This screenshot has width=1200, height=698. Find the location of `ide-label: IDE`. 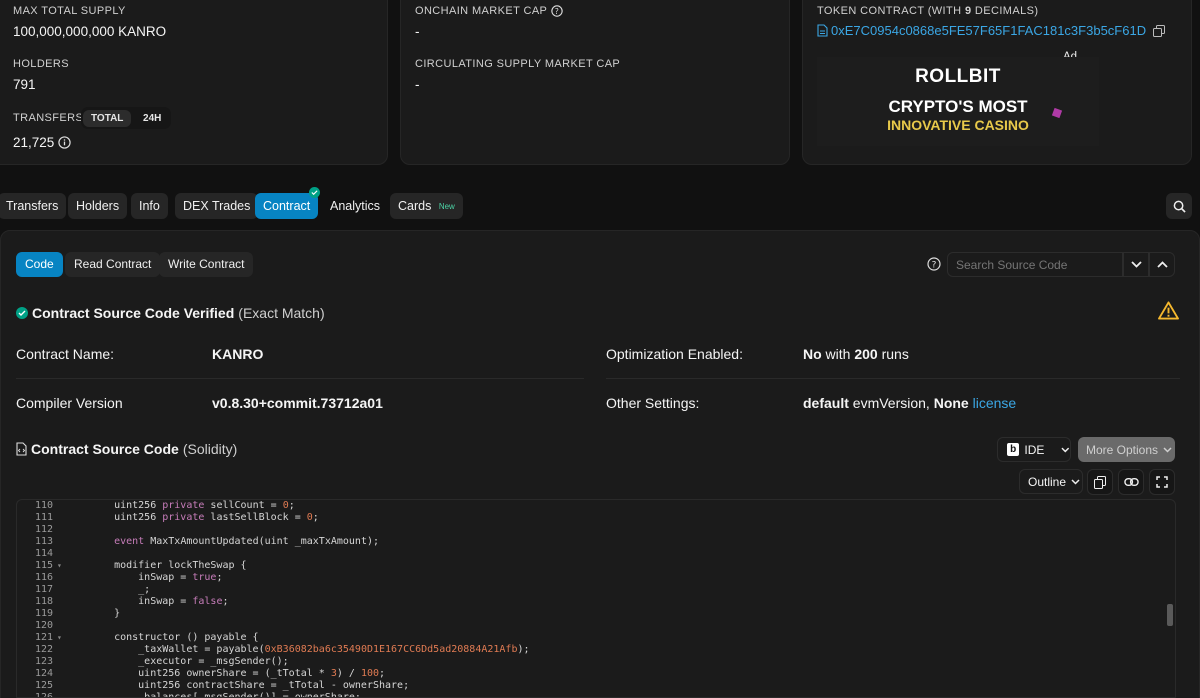

ide-label: IDE is located at coordinates (1034, 449).